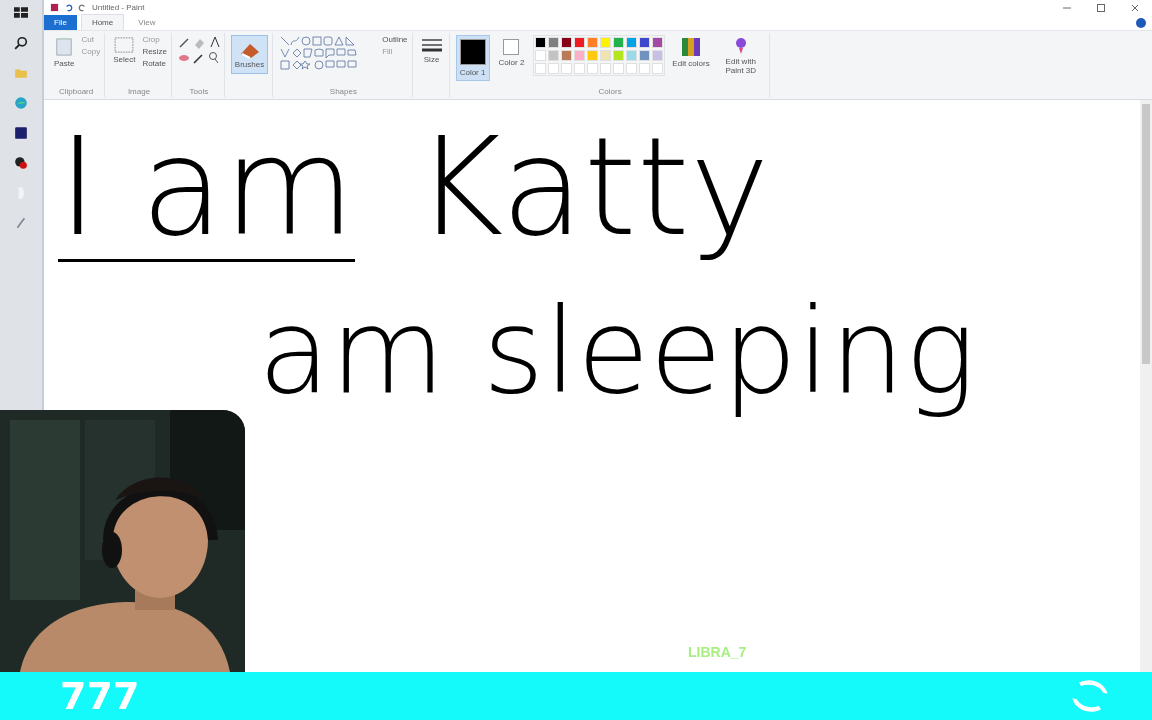 The height and width of the screenshot is (720, 1152). Describe the element at coordinates (395, 39) in the screenshot. I see `outline-button: Outline` at that location.